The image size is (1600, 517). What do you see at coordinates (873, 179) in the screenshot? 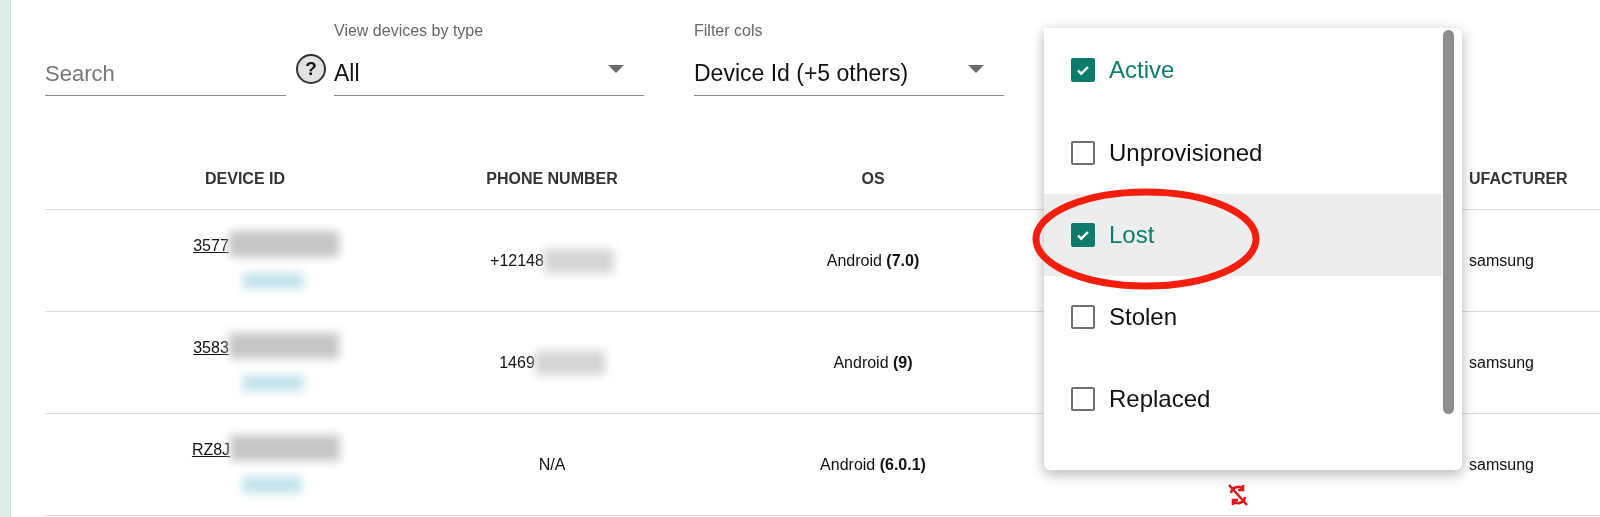
I see `column-header: OS` at bounding box center [873, 179].